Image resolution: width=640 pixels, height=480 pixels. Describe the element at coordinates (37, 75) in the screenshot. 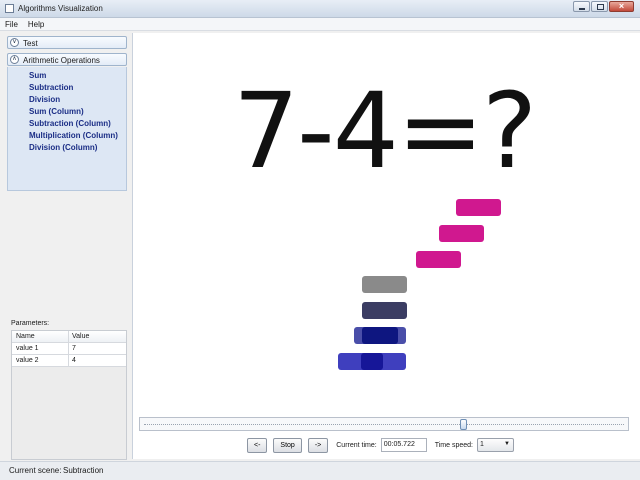

I see `operation-sum: Sum` at that location.